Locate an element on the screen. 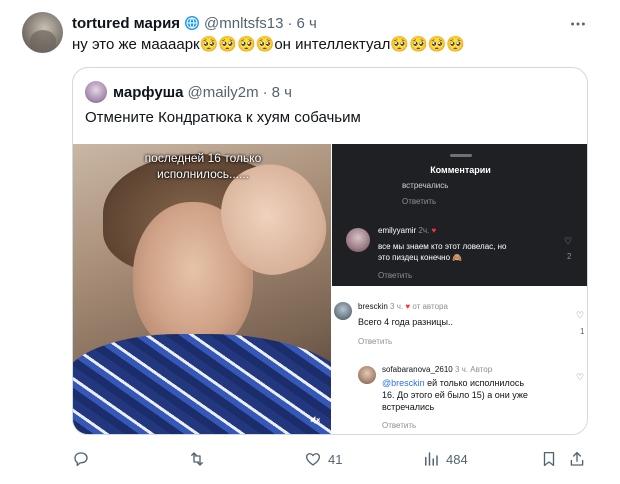 This screenshot has width=620, height=484. comment-text-rest: ей только исполнилось is located at coordinates (474, 383).